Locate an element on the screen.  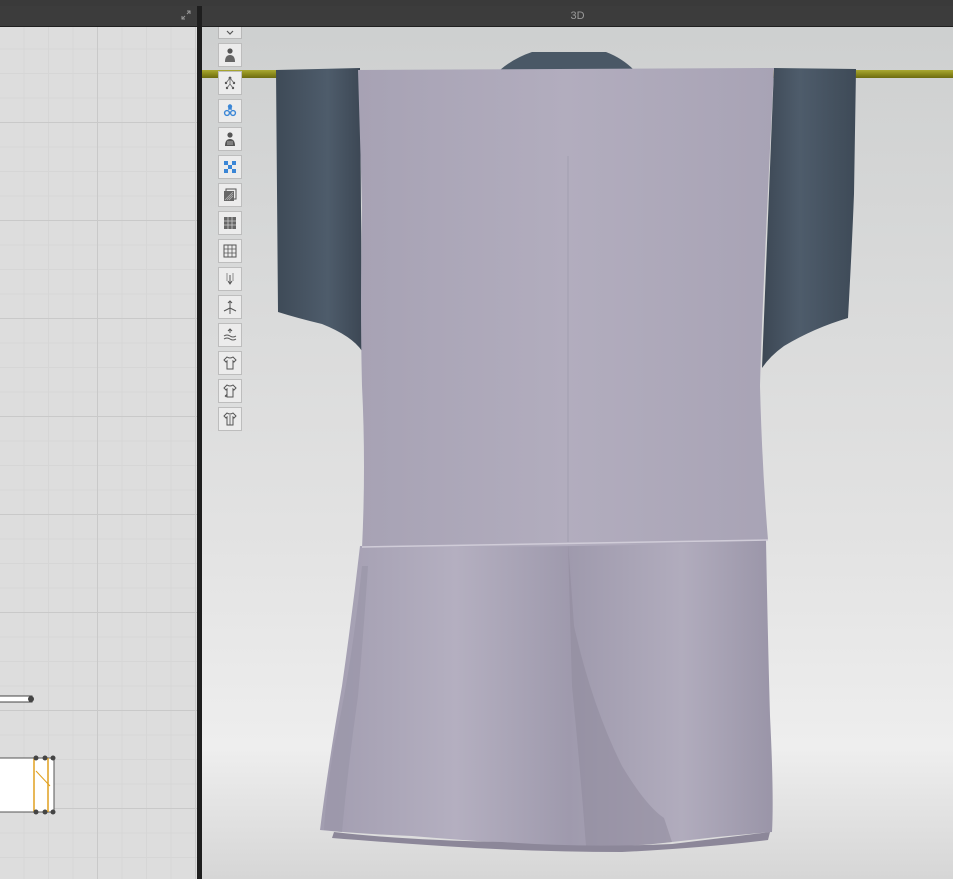
toolbar-collapse-button is located at coordinates (230, 33).